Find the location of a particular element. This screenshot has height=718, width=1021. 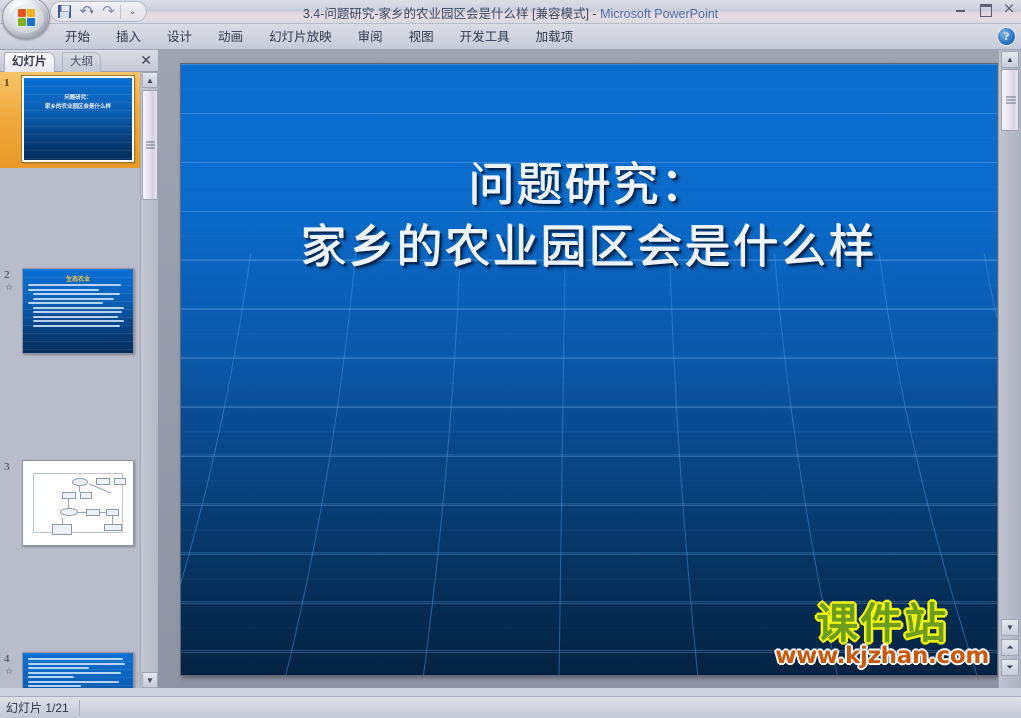

redo-icon: ↷ is located at coordinates (108, 11).